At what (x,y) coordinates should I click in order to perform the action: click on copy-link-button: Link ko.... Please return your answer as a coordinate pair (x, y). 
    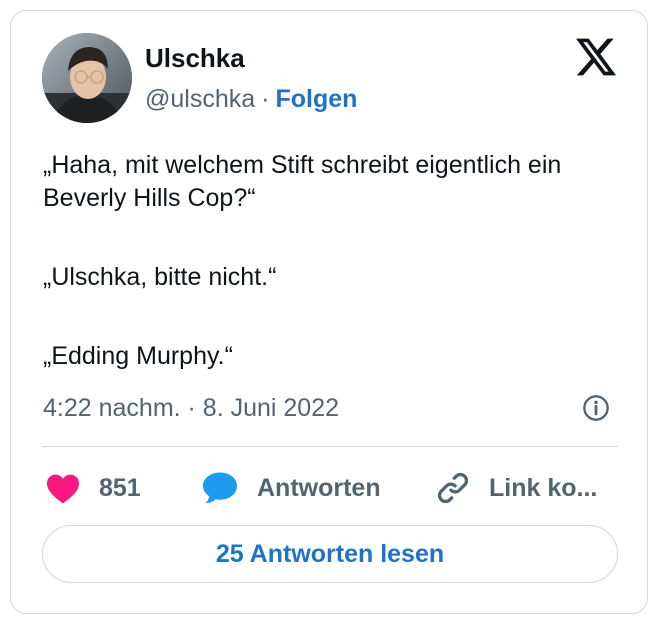
    Looking at the image, I should click on (516, 488).